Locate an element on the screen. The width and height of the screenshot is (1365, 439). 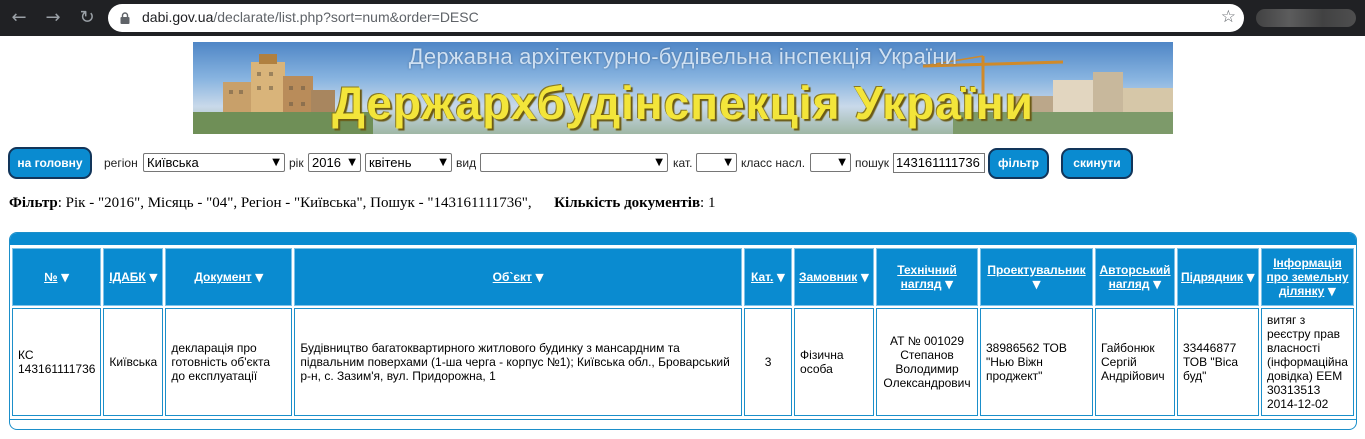
category-label: кат. is located at coordinates (683, 163).